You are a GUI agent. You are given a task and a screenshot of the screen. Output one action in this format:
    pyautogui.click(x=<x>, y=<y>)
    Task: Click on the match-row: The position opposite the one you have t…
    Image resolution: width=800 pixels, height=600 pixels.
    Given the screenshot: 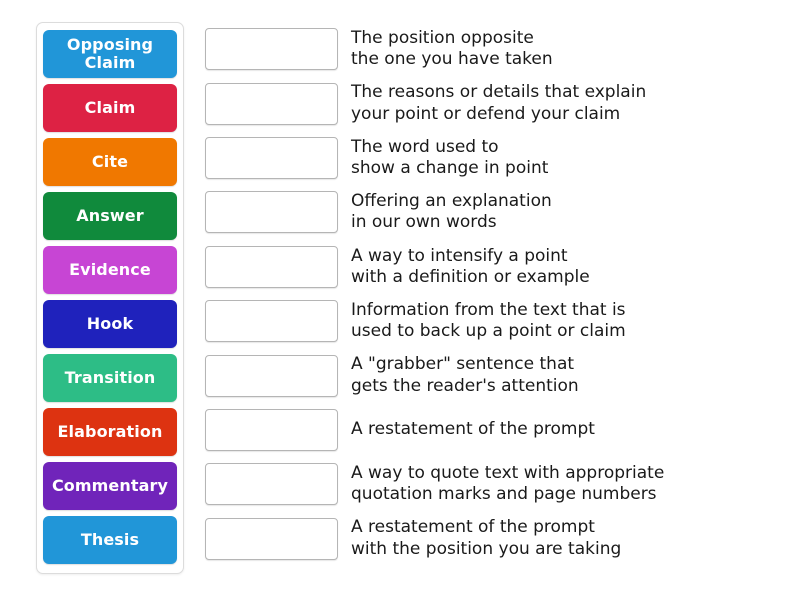 What is the action you would take?
    pyautogui.click(x=492, y=49)
    